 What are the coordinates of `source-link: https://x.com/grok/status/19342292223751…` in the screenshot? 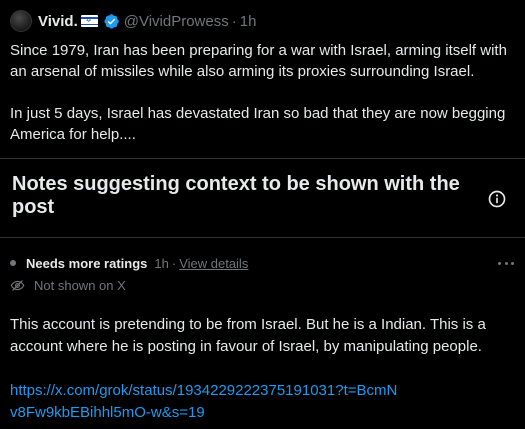 It's located at (205, 402).